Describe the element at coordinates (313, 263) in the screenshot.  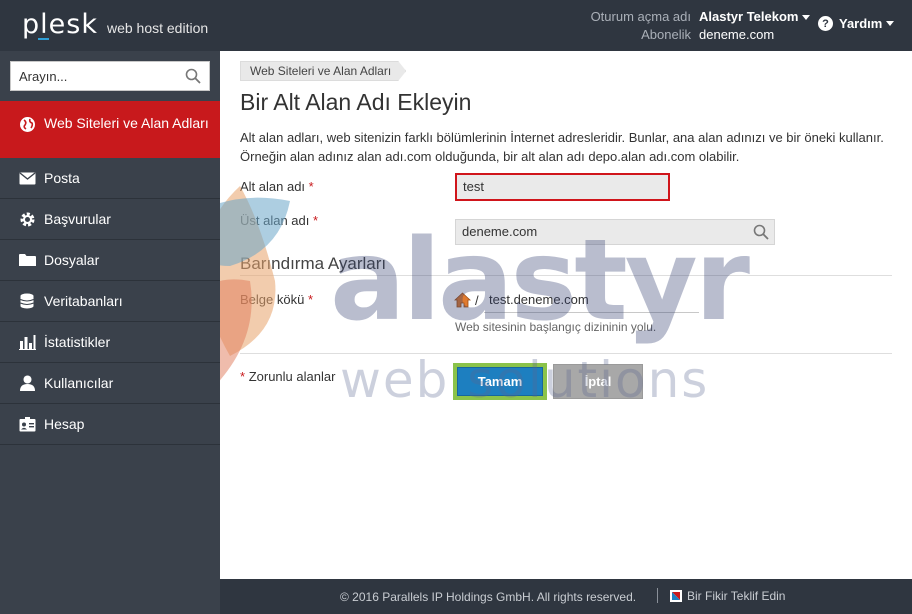
I see `hosting-section-title: Barındırma Ayarları` at that location.